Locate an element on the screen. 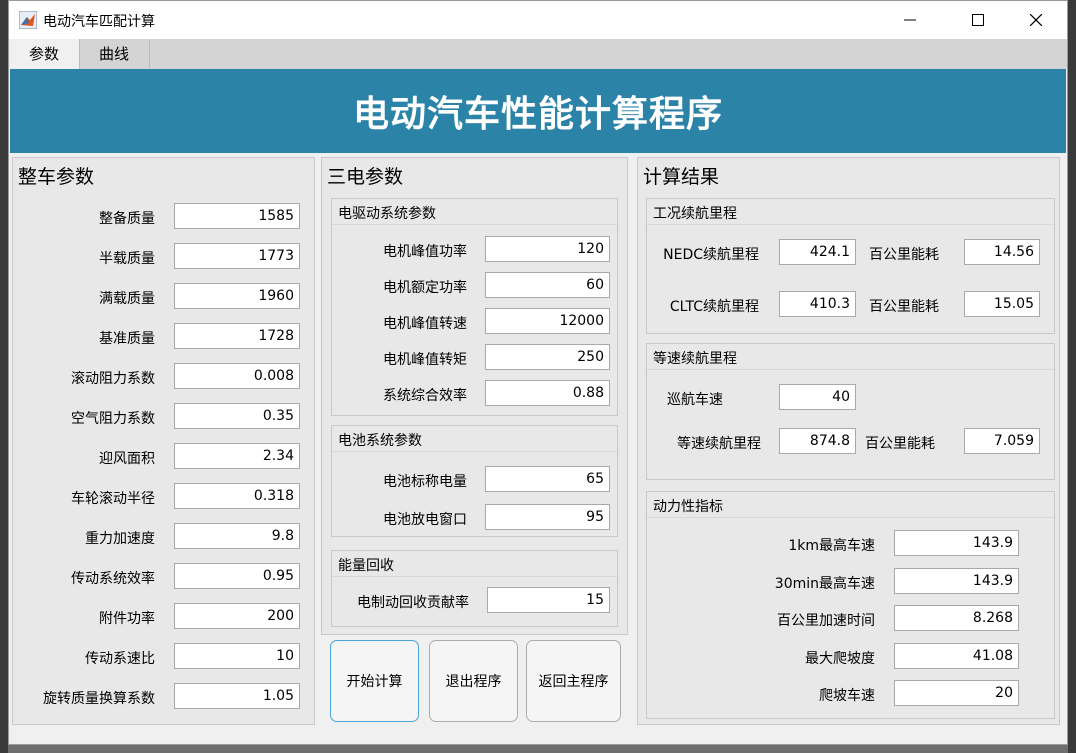  motor-param-label: 电机峰值功率 is located at coordinates (425, 252).